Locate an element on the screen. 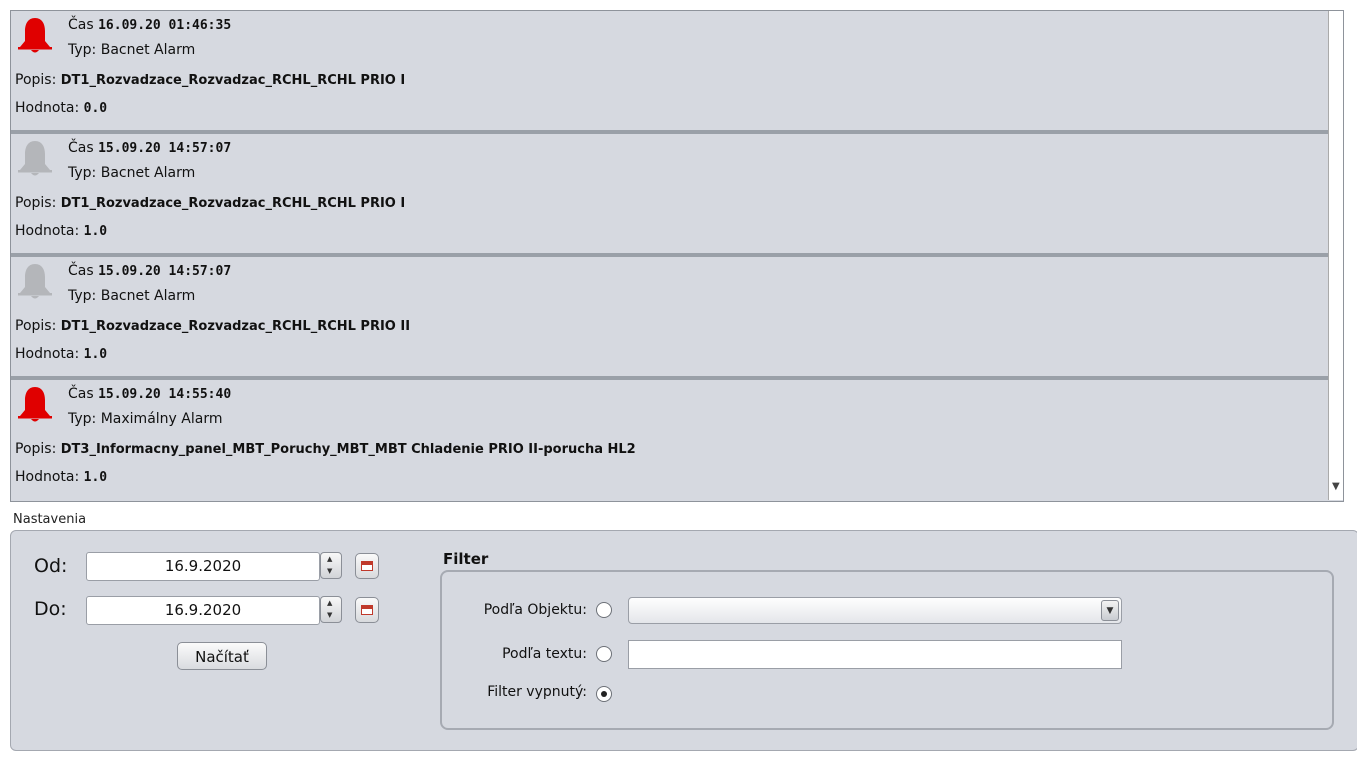  from-date-spinner: ▲ ▼ is located at coordinates (331, 565).